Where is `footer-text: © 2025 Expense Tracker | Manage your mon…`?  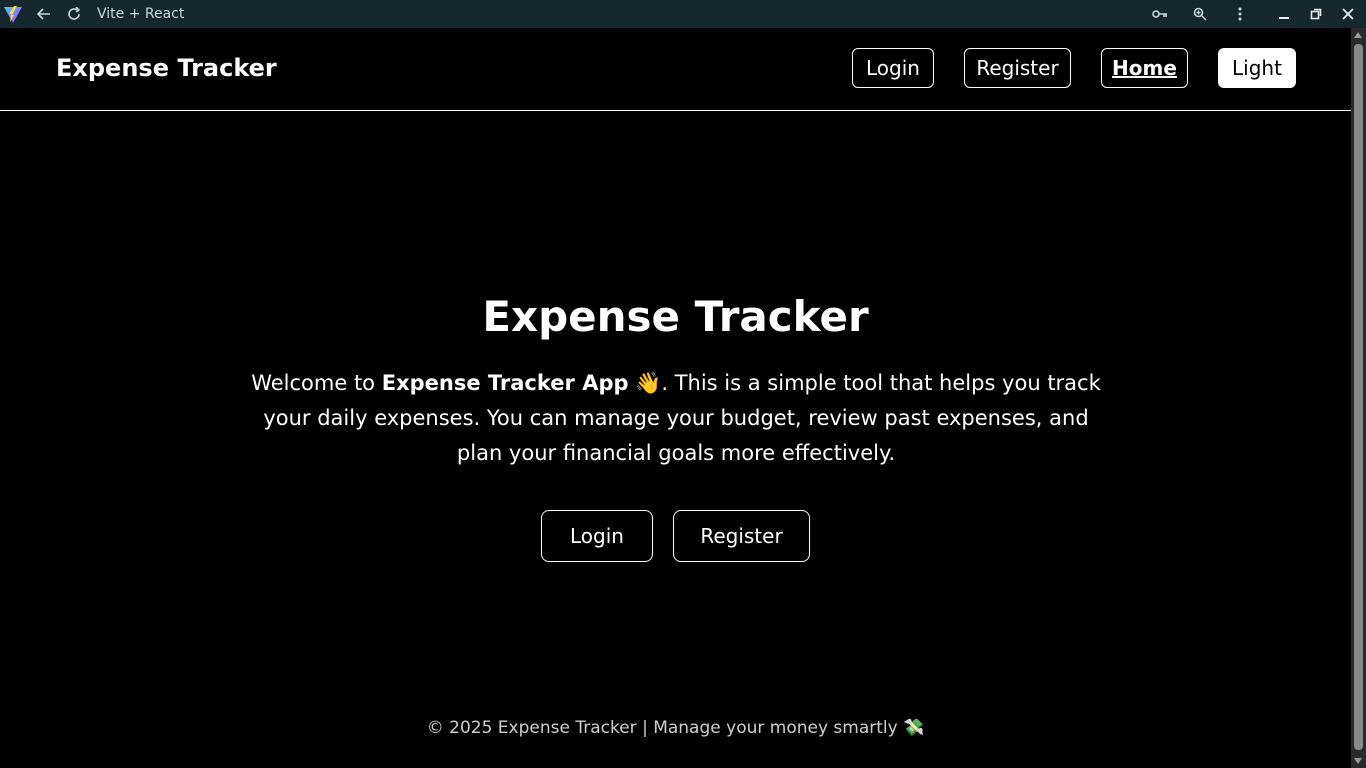
footer-text: © 2025 Expense Tracker | Manage your mon… is located at coordinates (675, 728).